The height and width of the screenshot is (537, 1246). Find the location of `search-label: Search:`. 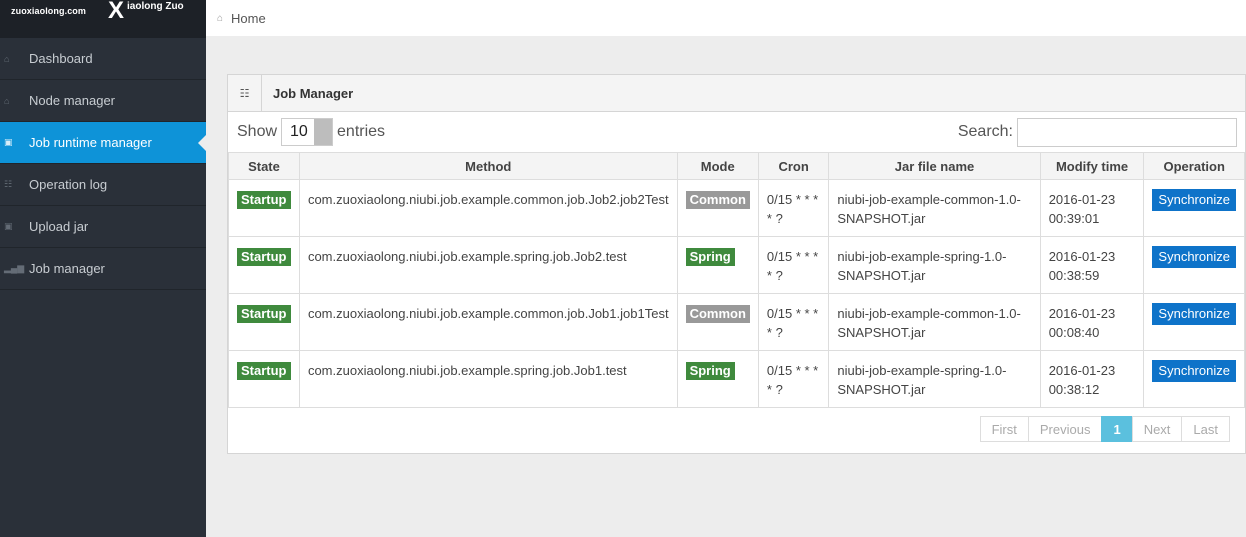

search-label: Search: is located at coordinates (985, 131).